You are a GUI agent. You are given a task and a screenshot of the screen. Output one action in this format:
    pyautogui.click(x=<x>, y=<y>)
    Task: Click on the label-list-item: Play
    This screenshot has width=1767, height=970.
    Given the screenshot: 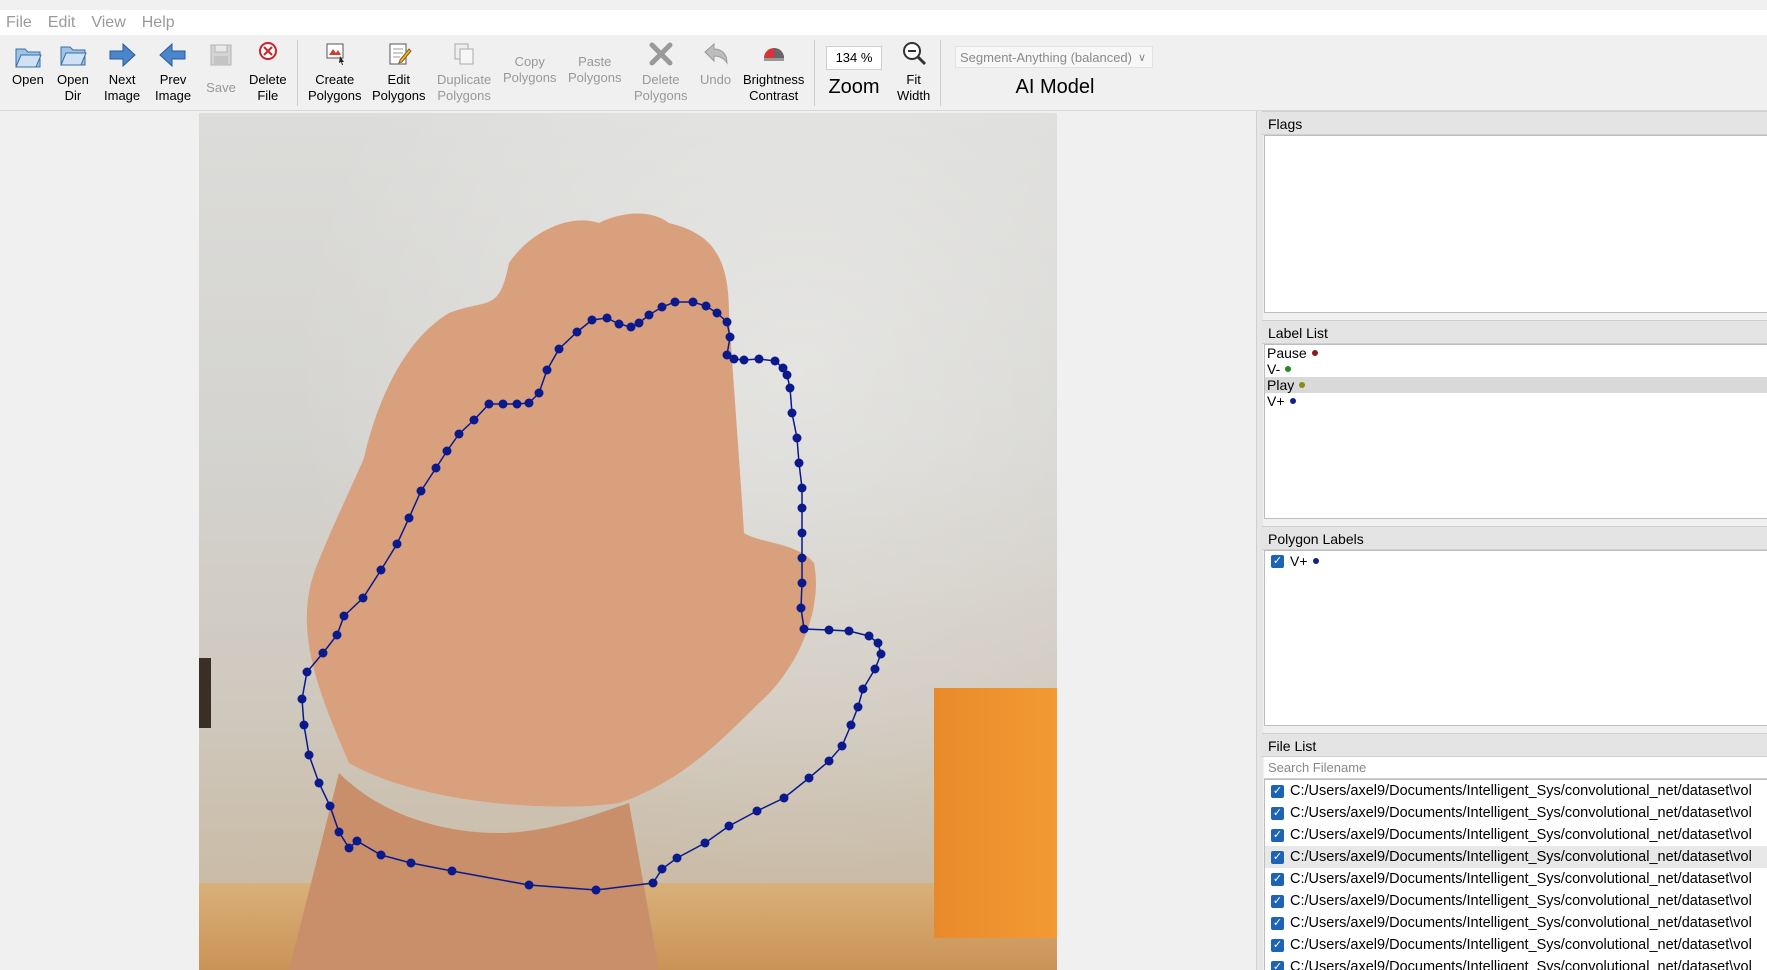 What is the action you would take?
    pyautogui.click(x=1516, y=385)
    